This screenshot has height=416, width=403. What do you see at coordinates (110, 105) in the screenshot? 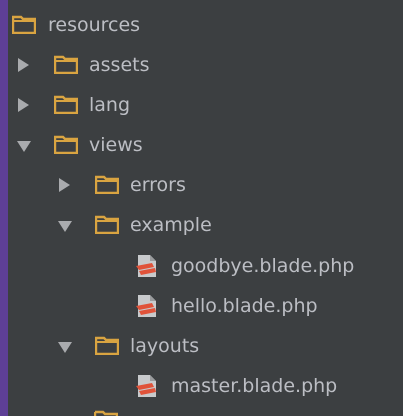
I see `tree-item-label: lang` at bounding box center [110, 105].